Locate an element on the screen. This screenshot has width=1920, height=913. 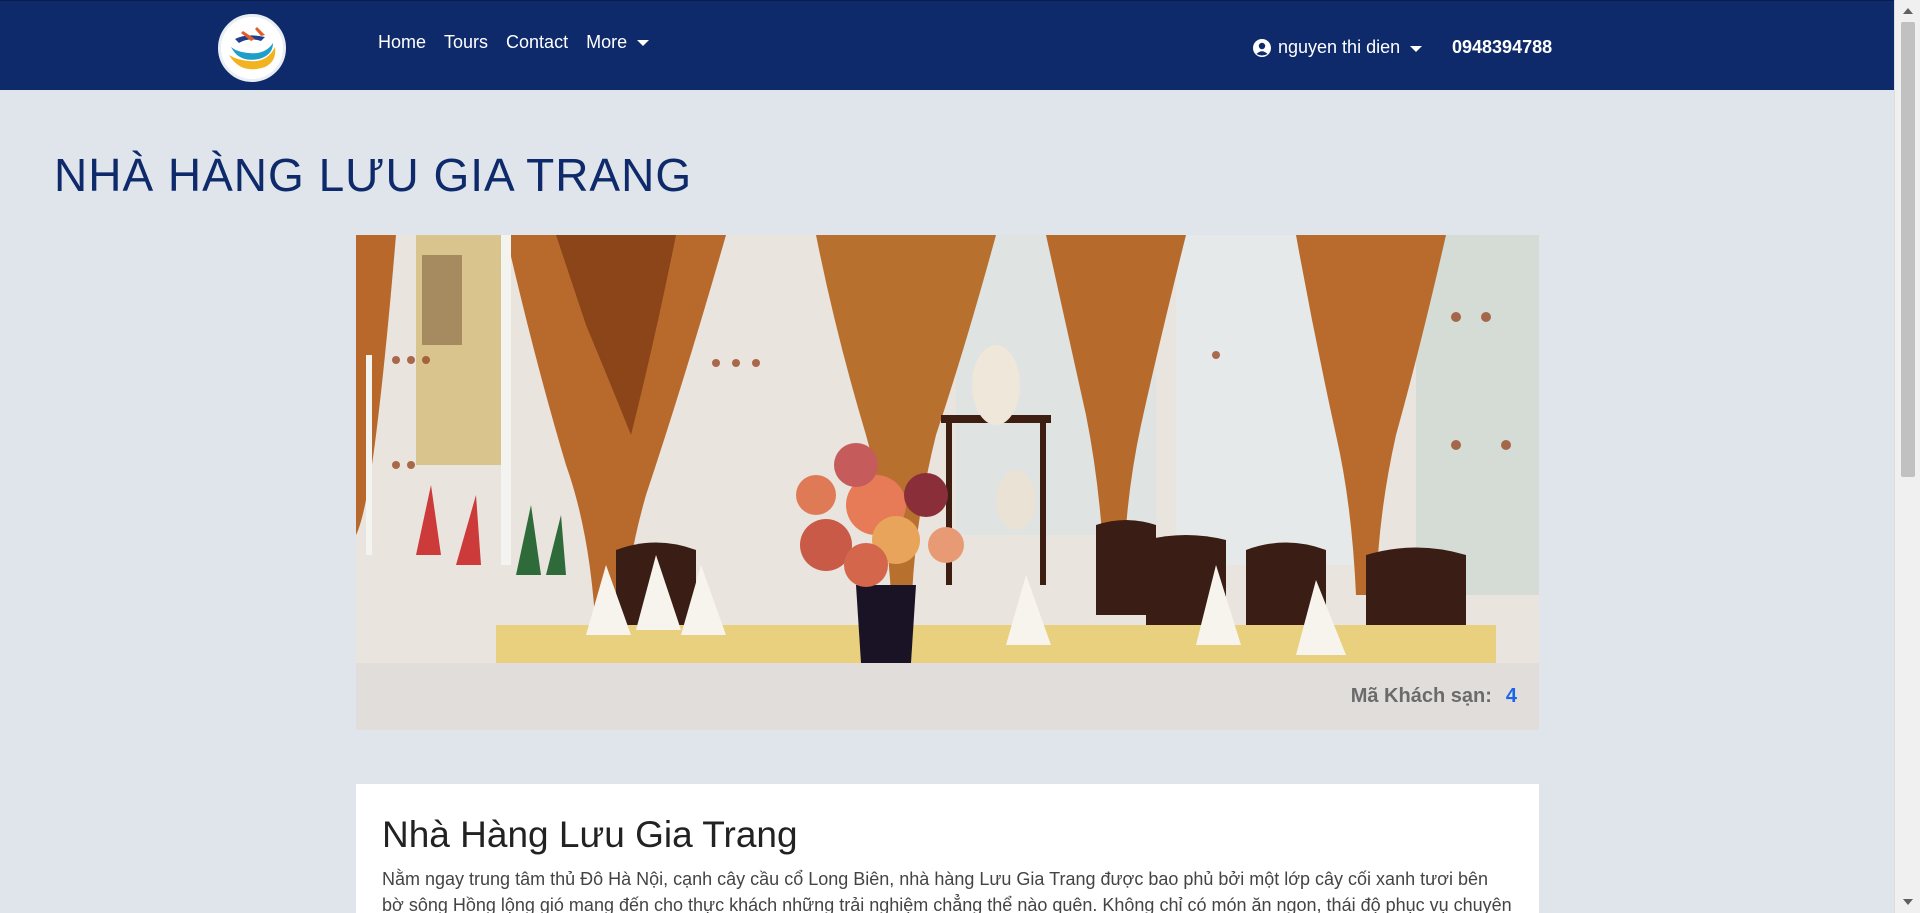
nav-link-contact: Contact is located at coordinates (537, 42).